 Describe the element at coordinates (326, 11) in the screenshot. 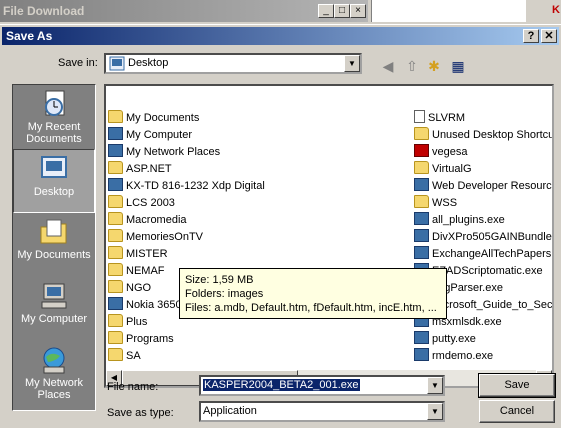

I see `minimize-icon: _` at that location.